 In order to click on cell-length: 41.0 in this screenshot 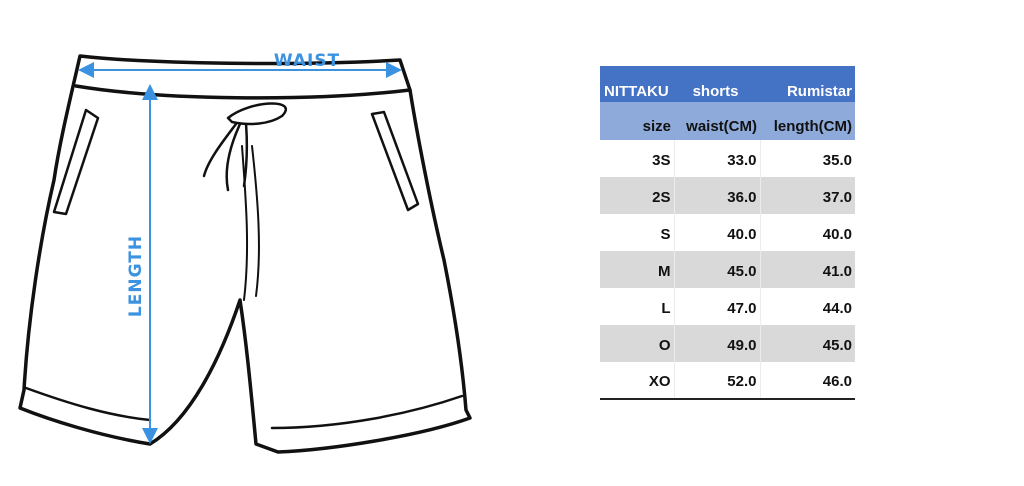, I will do `click(807, 269)`.